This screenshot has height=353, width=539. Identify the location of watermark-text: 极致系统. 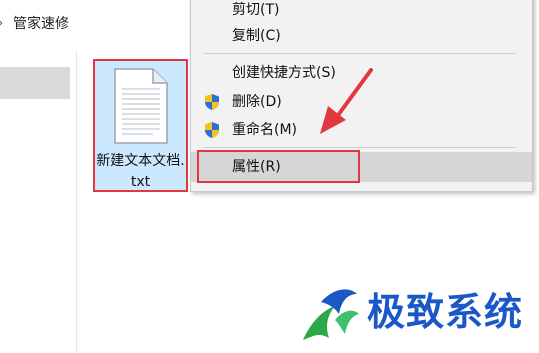
(445, 312).